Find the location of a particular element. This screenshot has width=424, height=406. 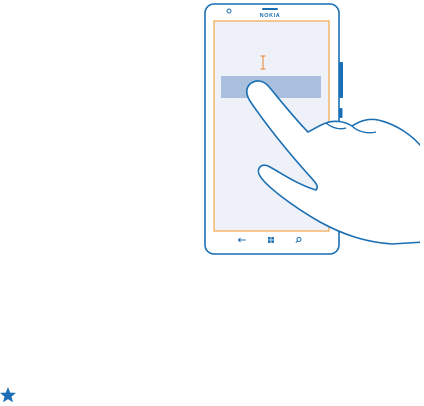

hand-edge-mask is located at coordinates (422, 195).